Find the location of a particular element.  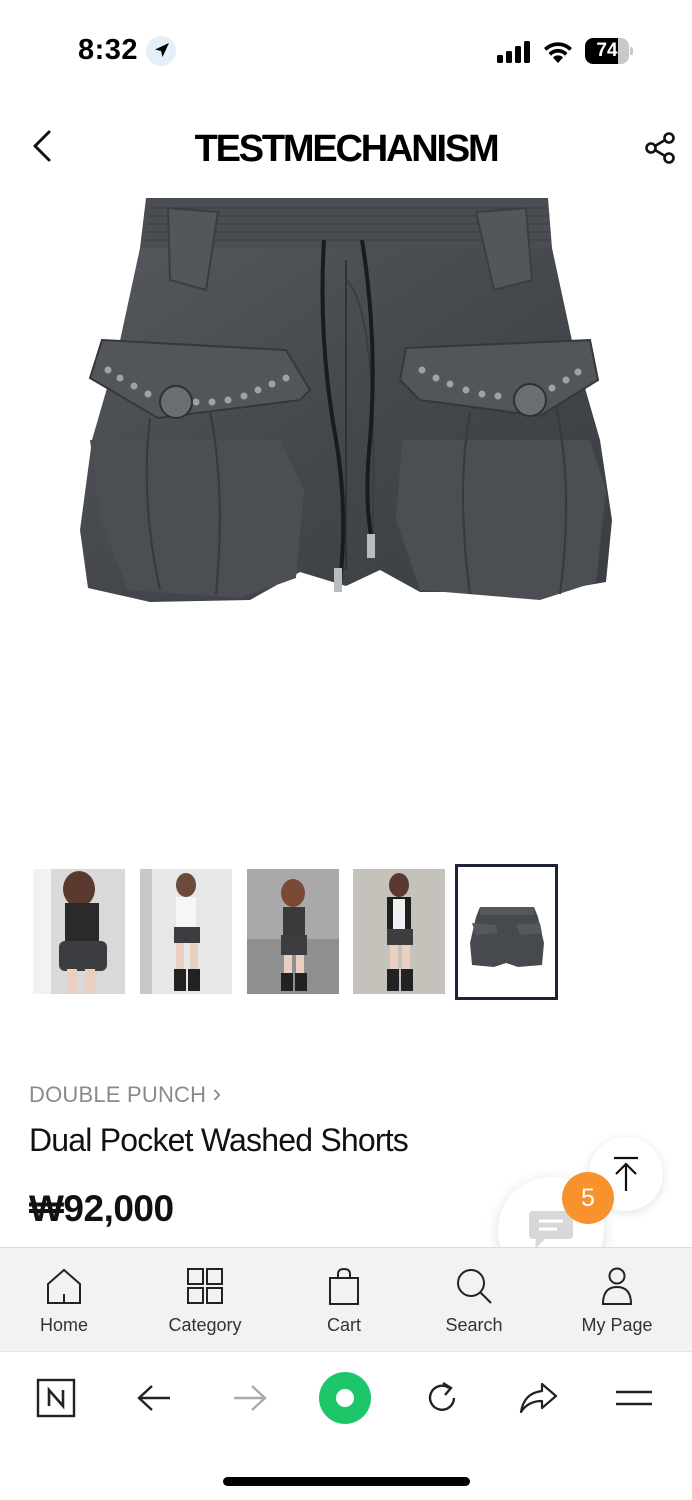

nav-cart: Cart is located at coordinates (344, 1300).